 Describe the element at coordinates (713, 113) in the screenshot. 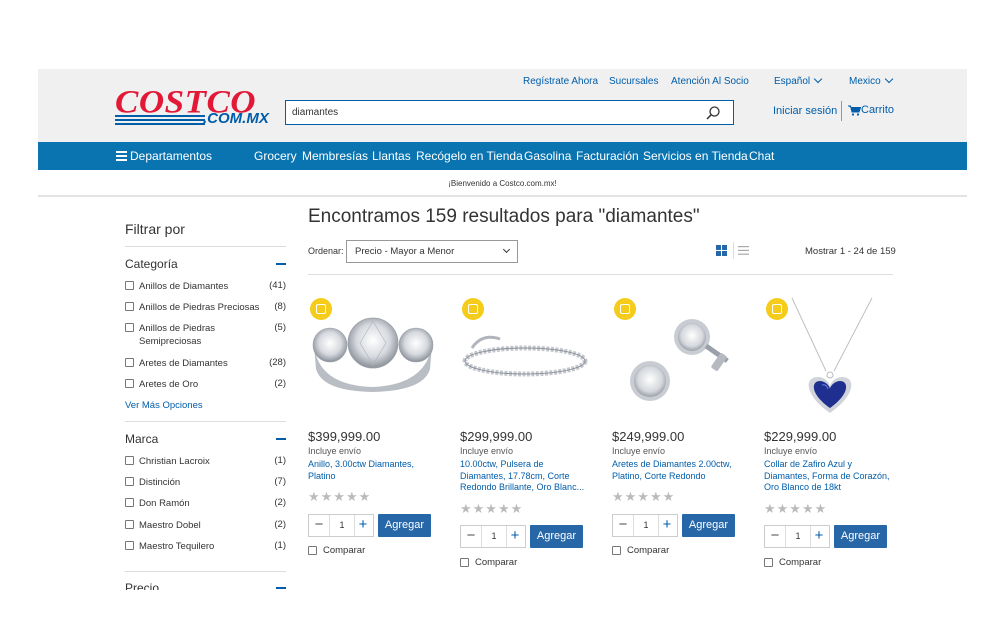

I see `search-icon` at that location.